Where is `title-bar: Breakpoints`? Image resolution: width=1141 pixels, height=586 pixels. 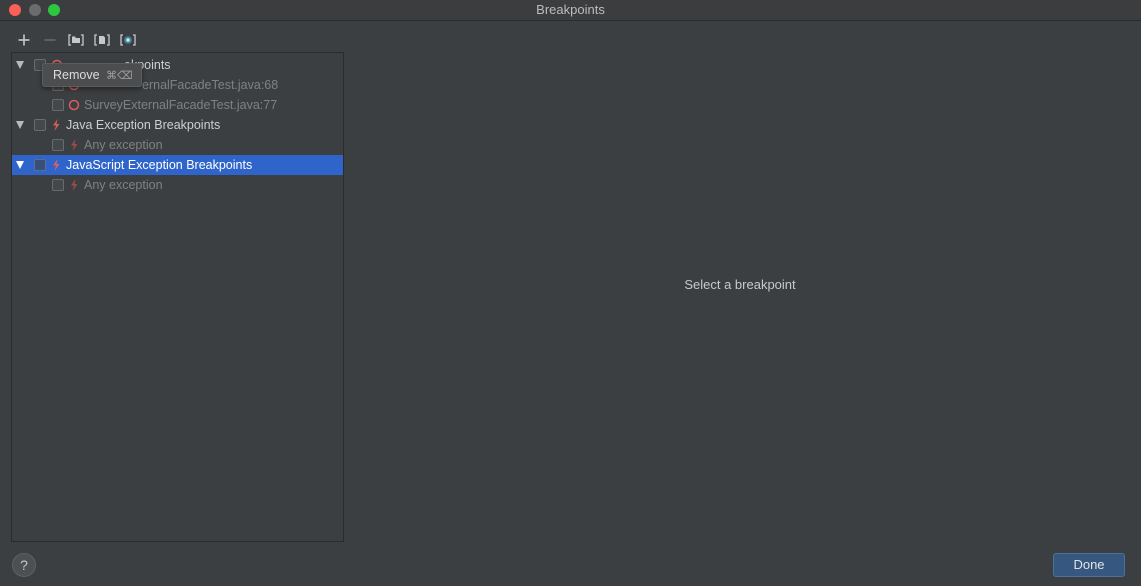 title-bar: Breakpoints is located at coordinates (570, 10).